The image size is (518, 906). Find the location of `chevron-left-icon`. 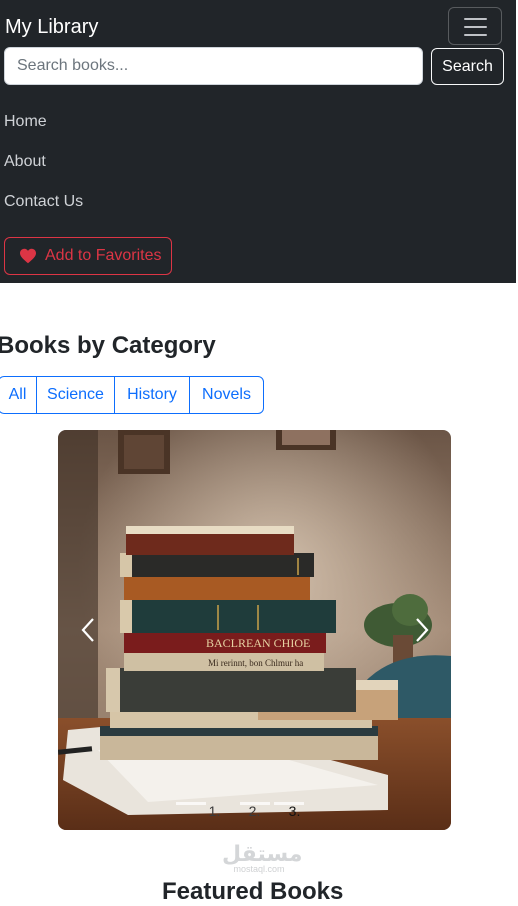

chevron-left-icon is located at coordinates (89, 630).